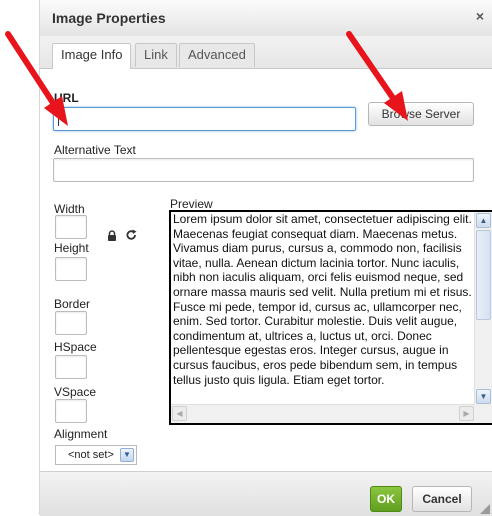  Describe the element at coordinates (69, 209) in the screenshot. I see `width-label: Width` at that location.